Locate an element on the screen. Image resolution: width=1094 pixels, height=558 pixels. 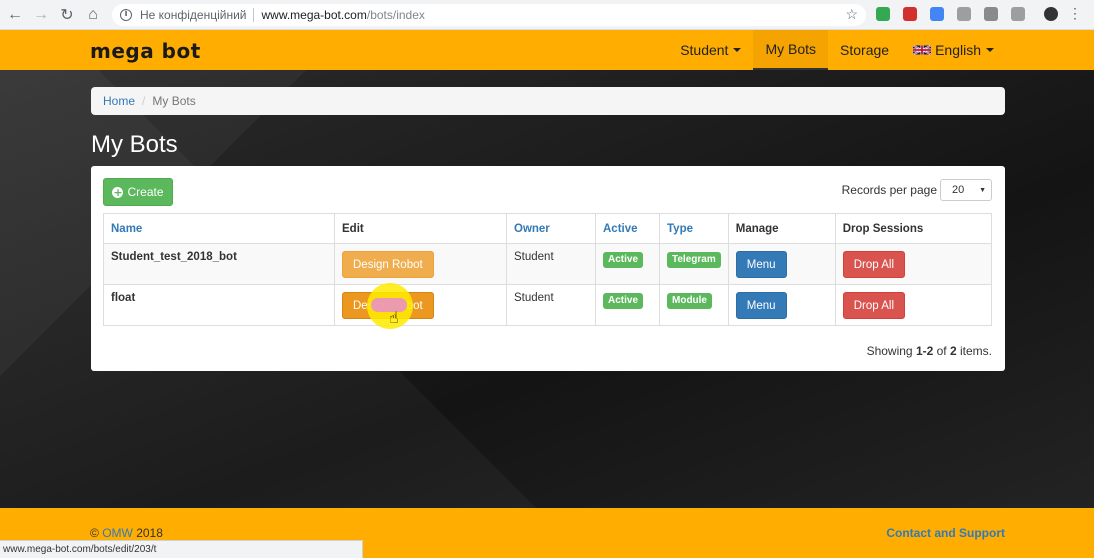
uk-flag-icon is located at coordinates (922, 50).